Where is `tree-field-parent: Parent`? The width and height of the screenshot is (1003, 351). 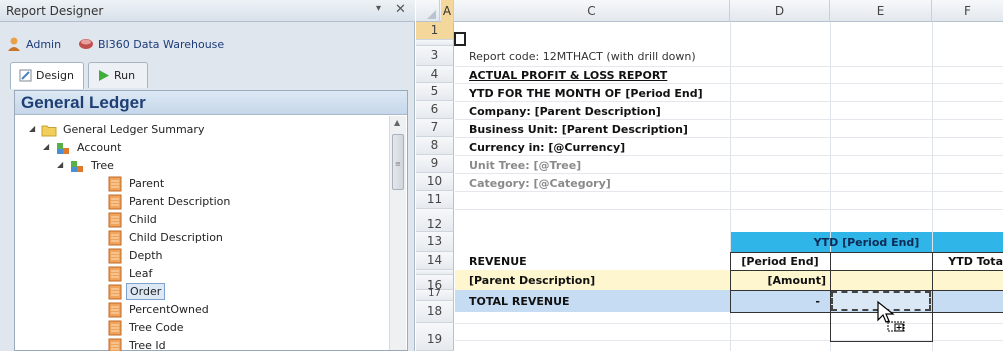 tree-field-parent: Parent is located at coordinates (200, 184).